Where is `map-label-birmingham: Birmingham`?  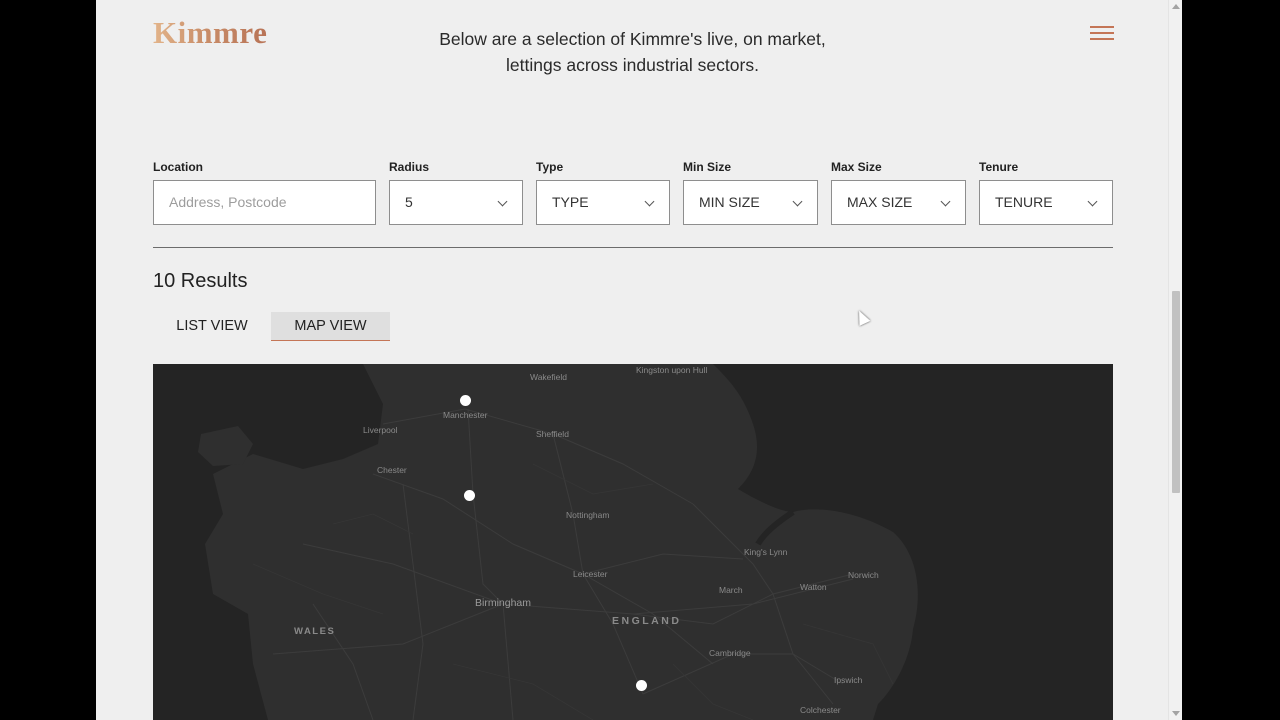
map-label-birmingham: Birmingham is located at coordinates (503, 603).